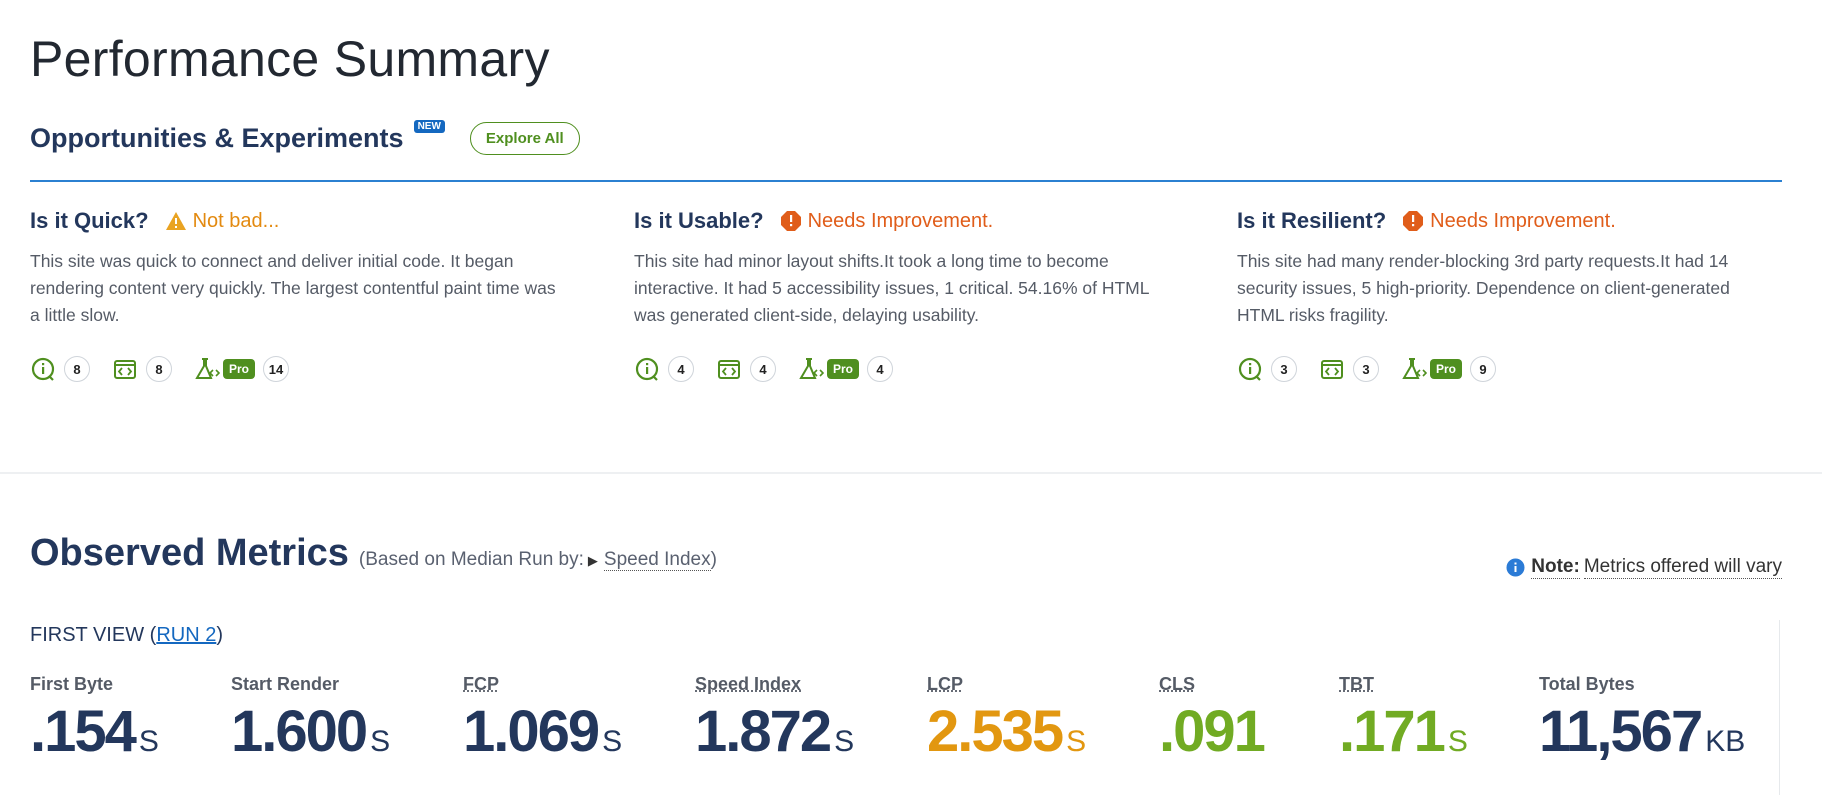 This screenshot has height=795, width=1822. I want to click on first-view-prefix: FIRST VIEW (, so click(93, 635).